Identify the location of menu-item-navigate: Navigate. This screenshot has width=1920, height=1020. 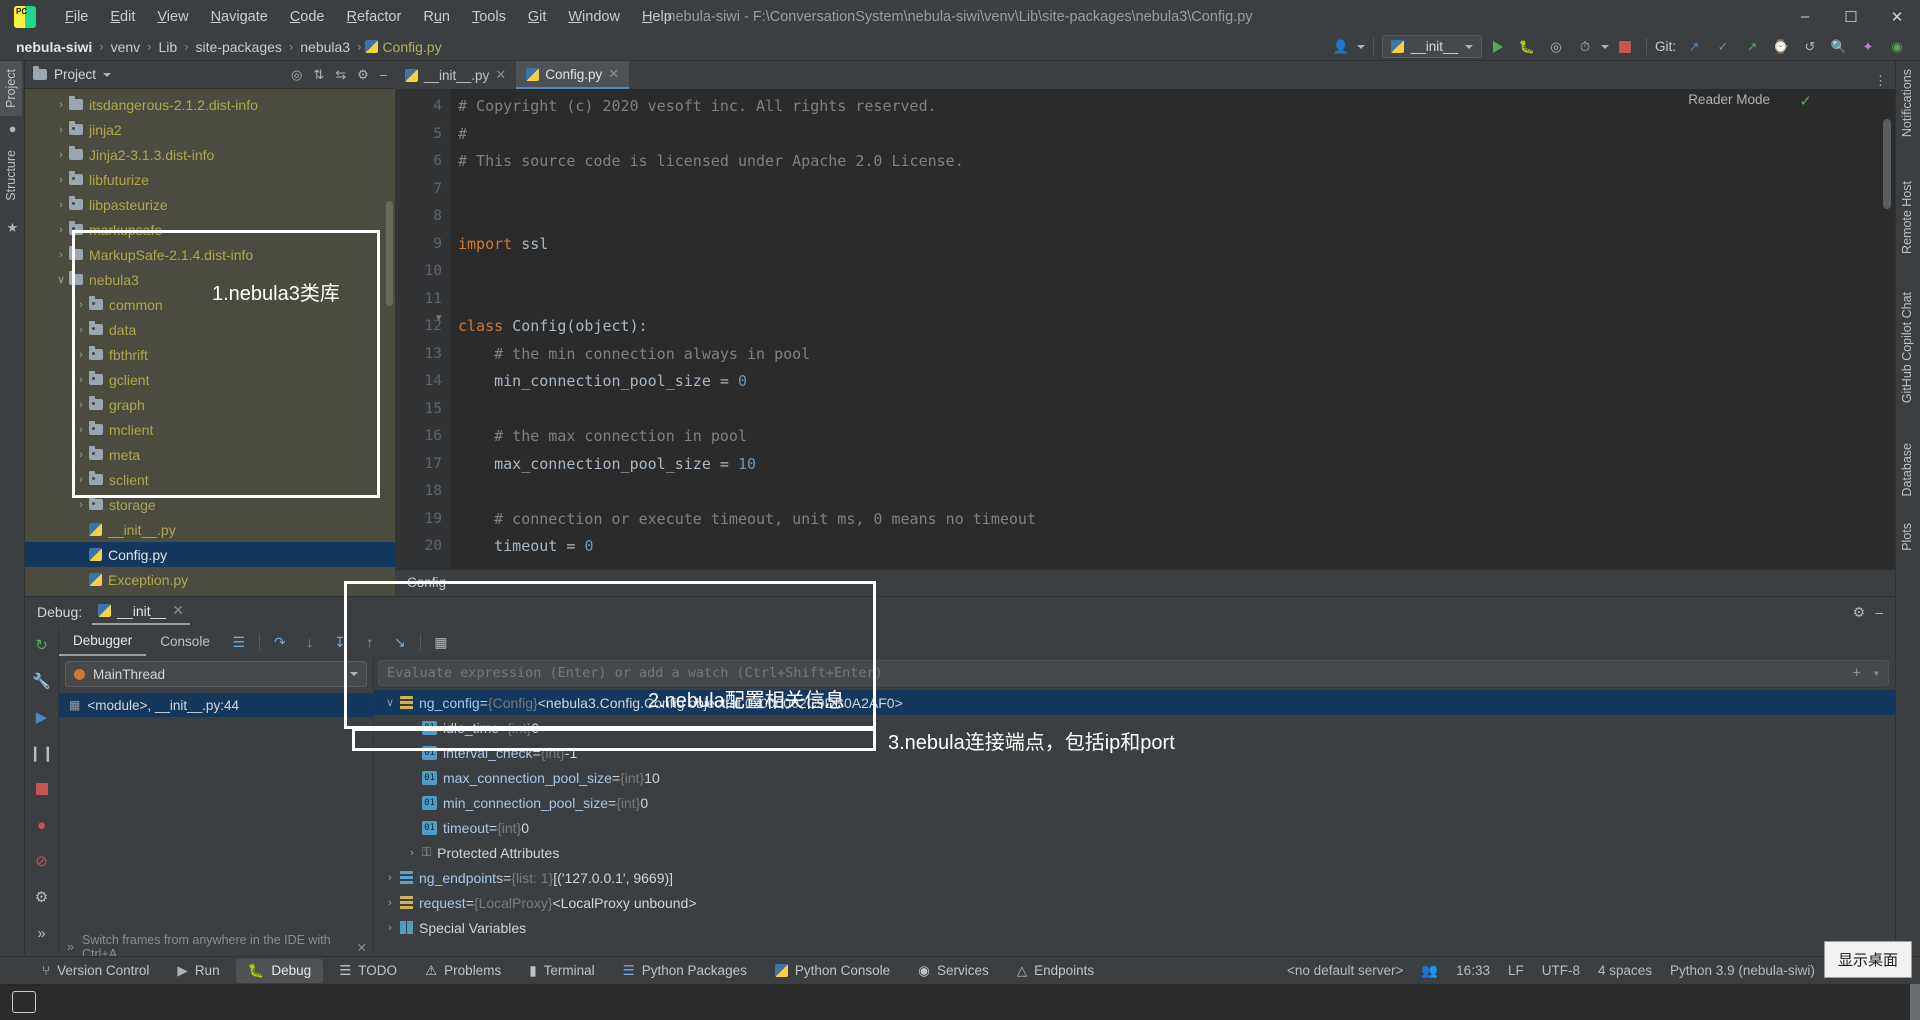
(239, 17).